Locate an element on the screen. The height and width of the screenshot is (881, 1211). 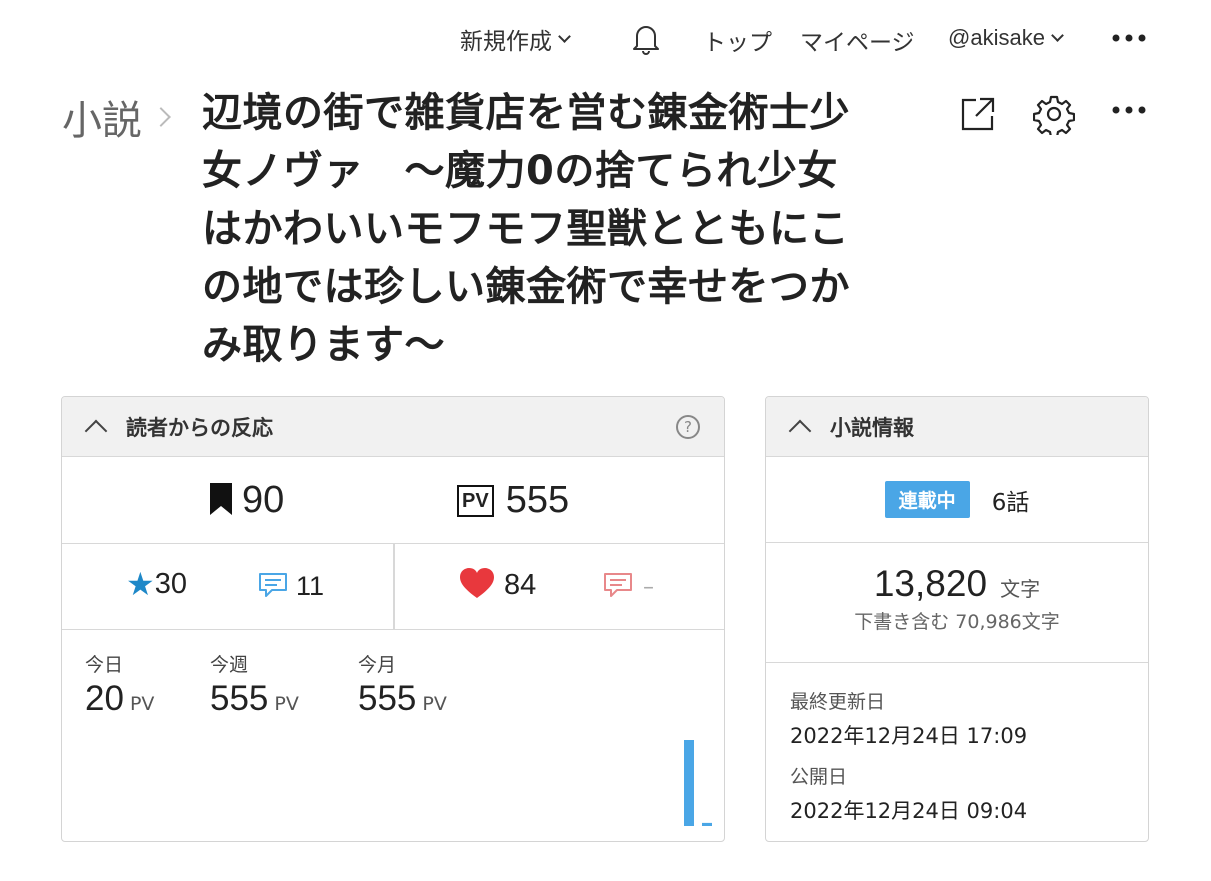
review-value: 11 is located at coordinates (310, 586).